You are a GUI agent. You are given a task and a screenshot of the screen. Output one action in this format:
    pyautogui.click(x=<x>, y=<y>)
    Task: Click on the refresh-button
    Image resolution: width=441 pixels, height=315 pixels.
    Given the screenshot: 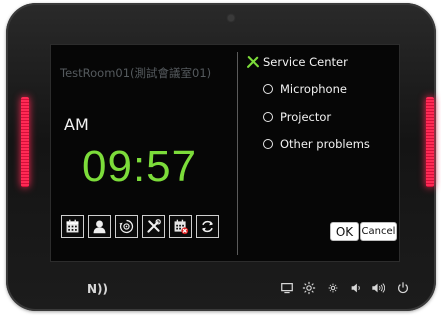 What is the action you would take?
    pyautogui.click(x=207, y=226)
    